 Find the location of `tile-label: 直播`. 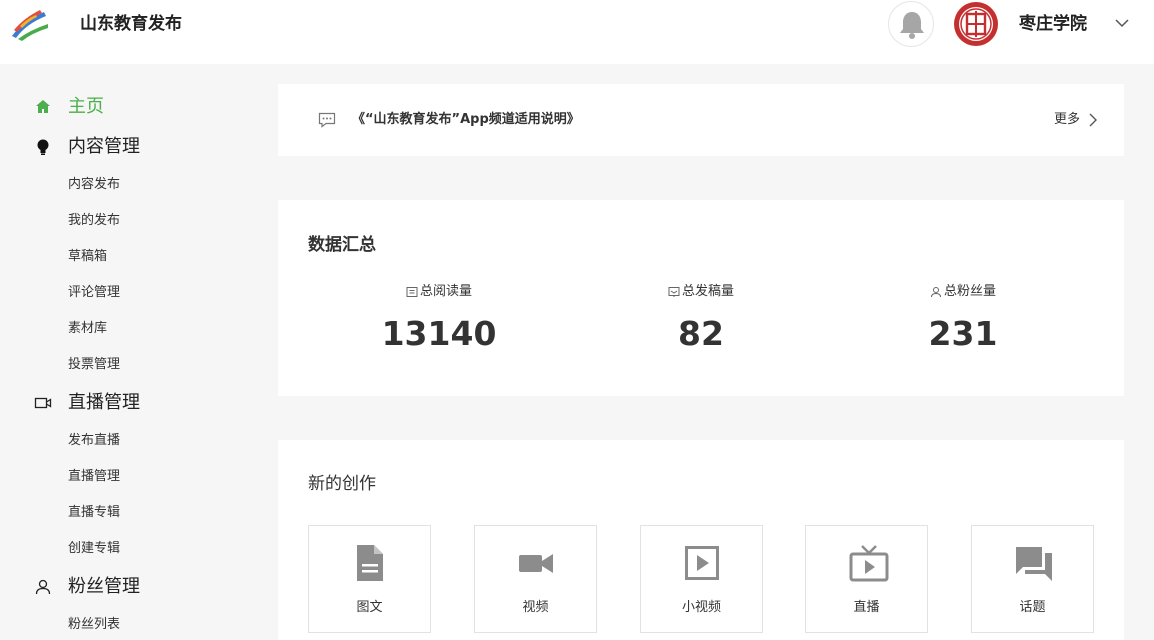

tile-label: 直播 is located at coordinates (866, 607).